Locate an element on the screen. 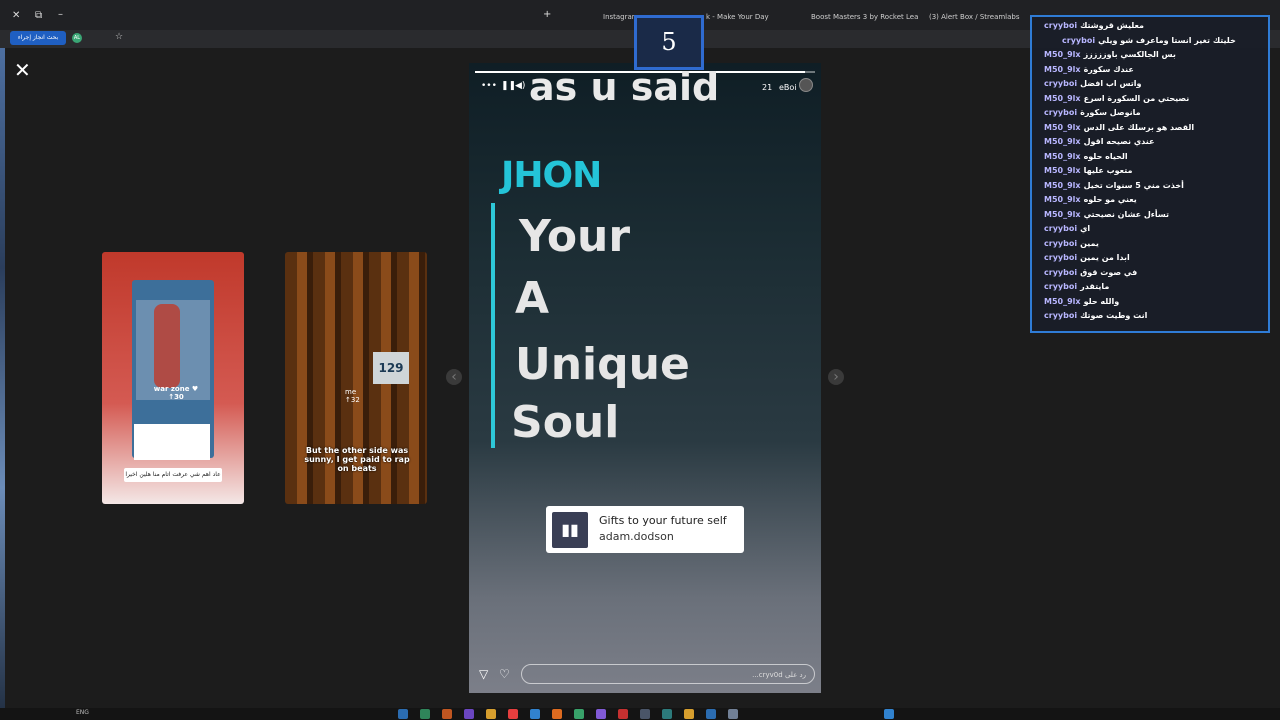 The height and width of the screenshot is (720, 1280). tab-boost-masters: Boost Masters 3 by Rocket Lea is located at coordinates (864, 17).